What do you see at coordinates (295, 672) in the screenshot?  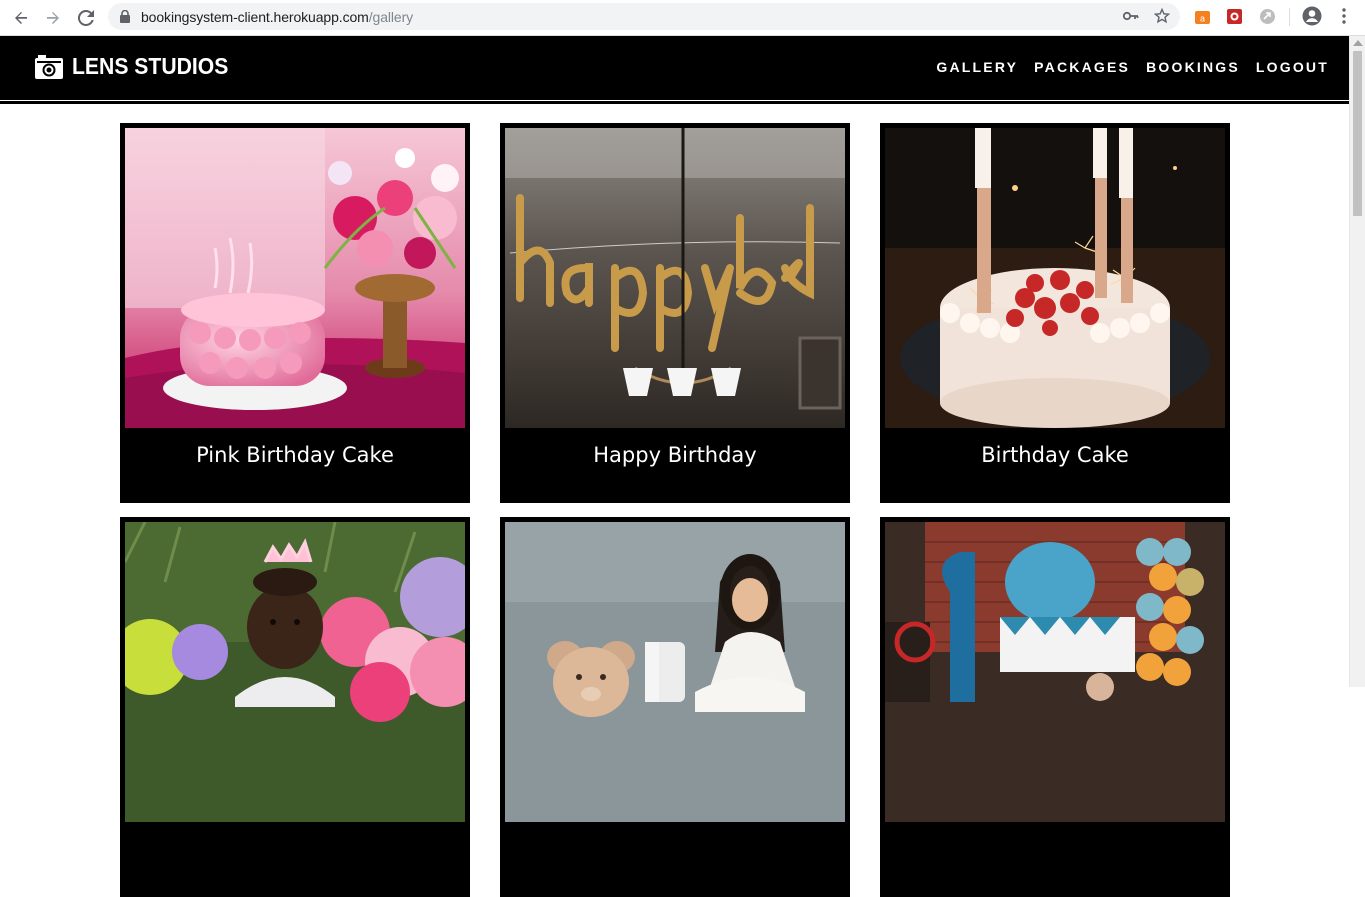 I see `baby-balloons-photo` at bounding box center [295, 672].